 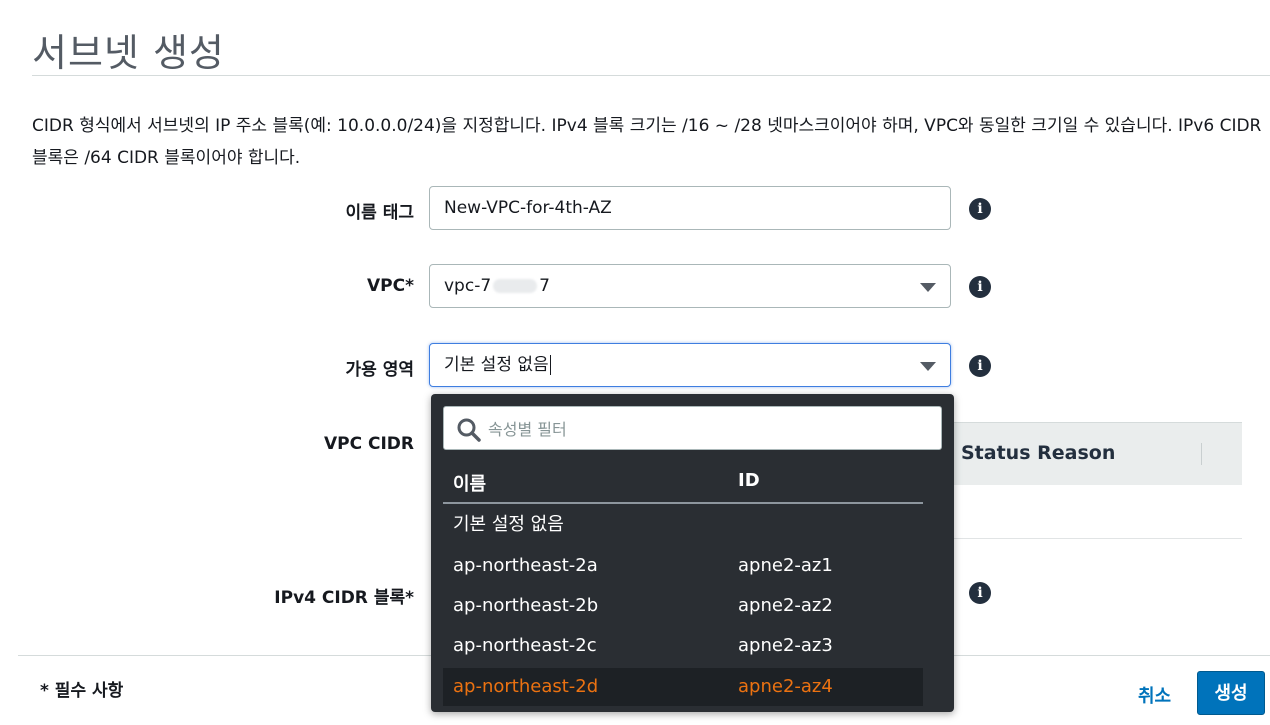 I want to click on option-id: apne2-az2, so click(x=785, y=605).